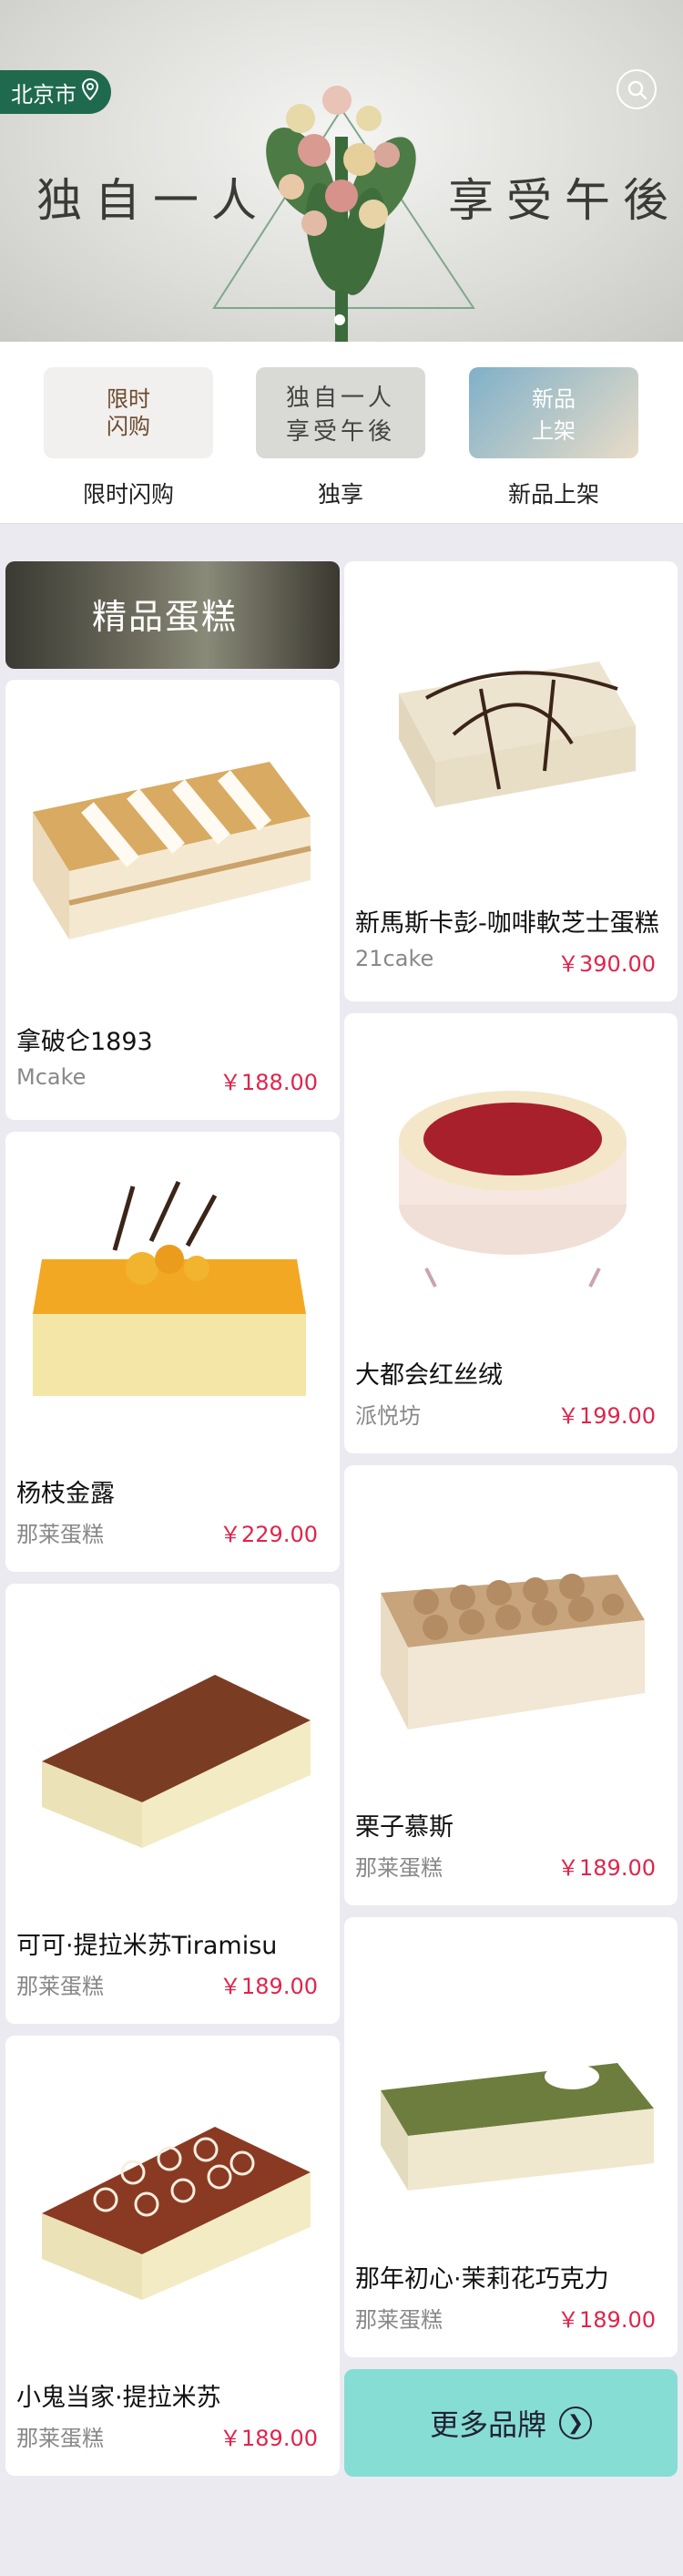 The height and width of the screenshot is (2576, 683). I want to click on category-thumb: 独自一人 享受午後, so click(340, 412).